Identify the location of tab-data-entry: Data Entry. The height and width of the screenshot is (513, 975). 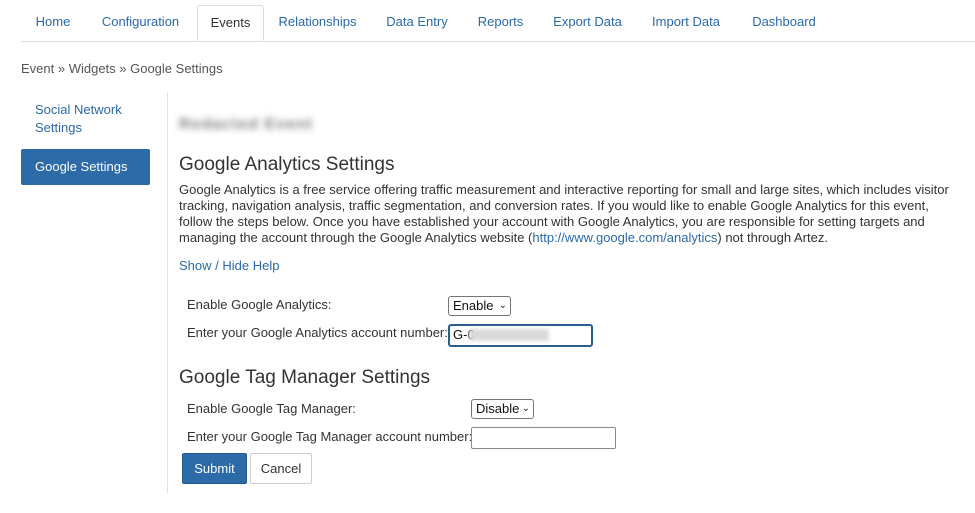
(417, 22).